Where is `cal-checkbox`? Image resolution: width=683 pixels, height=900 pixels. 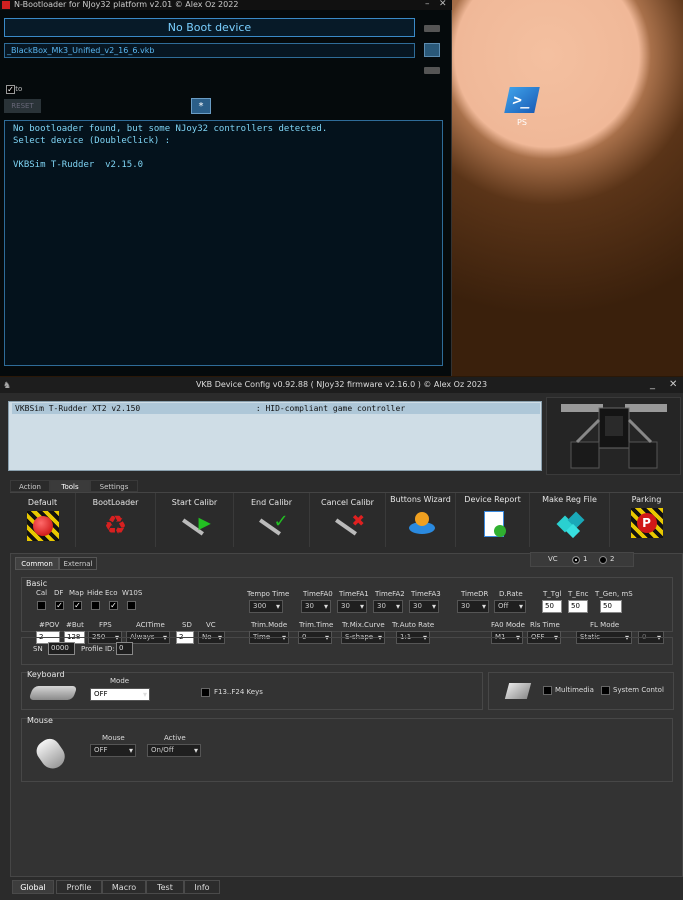 cal-checkbox is located at coordinates (41, 605).